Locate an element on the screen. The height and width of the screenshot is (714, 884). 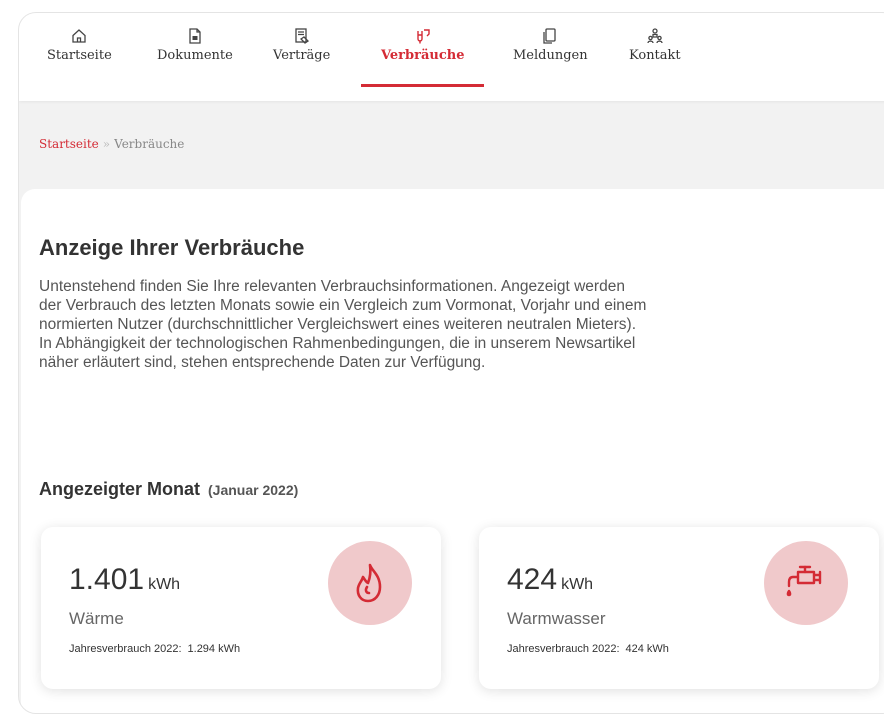
breadcrumb-current: Verbräuche is located at coordinates (149, 144).